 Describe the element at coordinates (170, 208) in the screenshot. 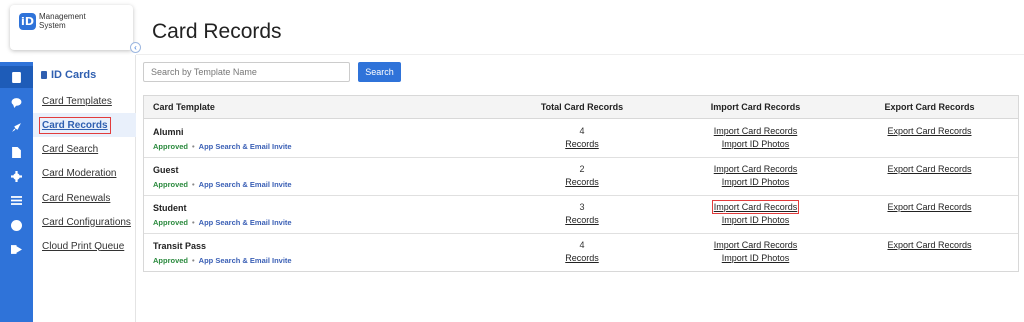

I see `template-name: Student` at that location.